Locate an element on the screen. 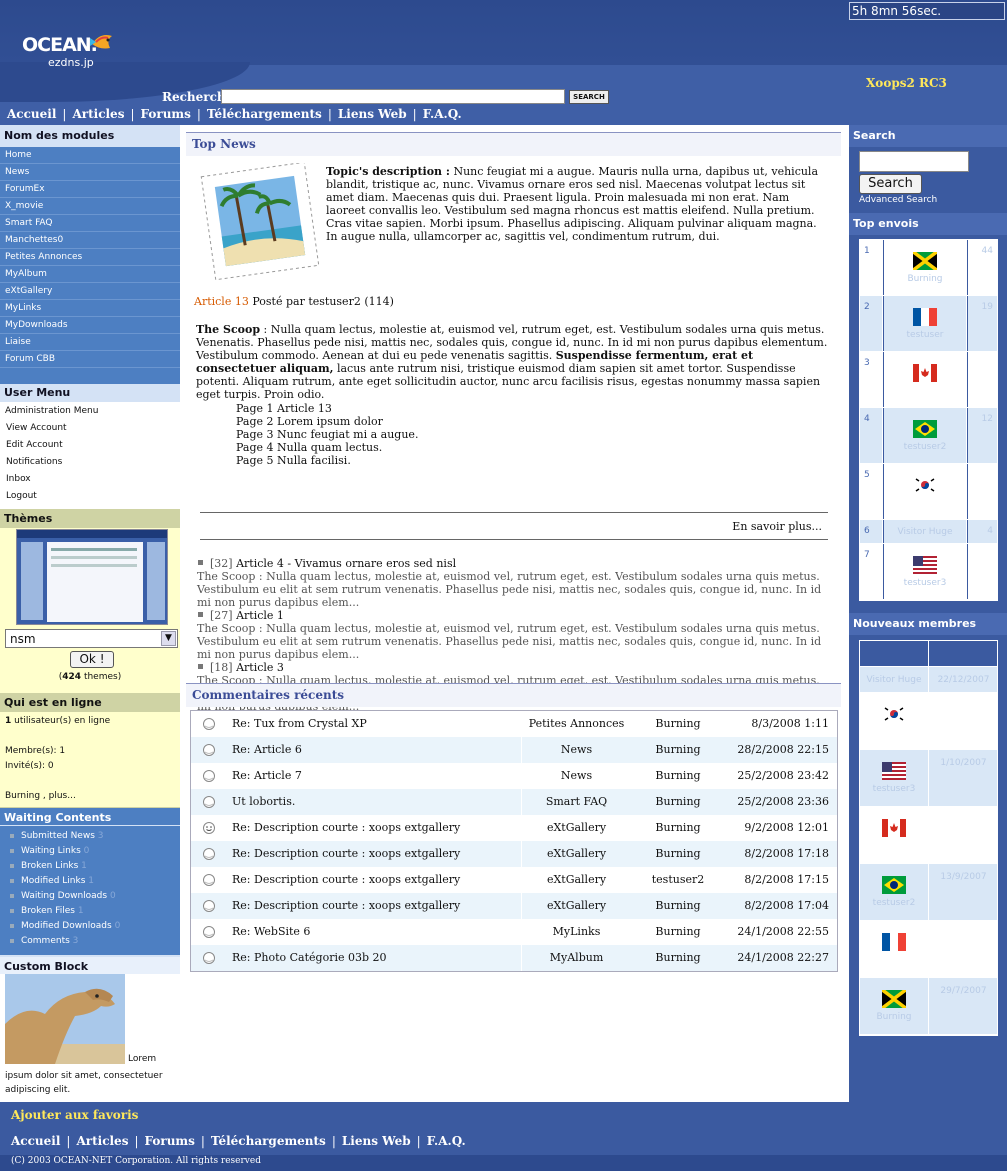  other-article-title: Article 1 is located at coordinates (260, 615).